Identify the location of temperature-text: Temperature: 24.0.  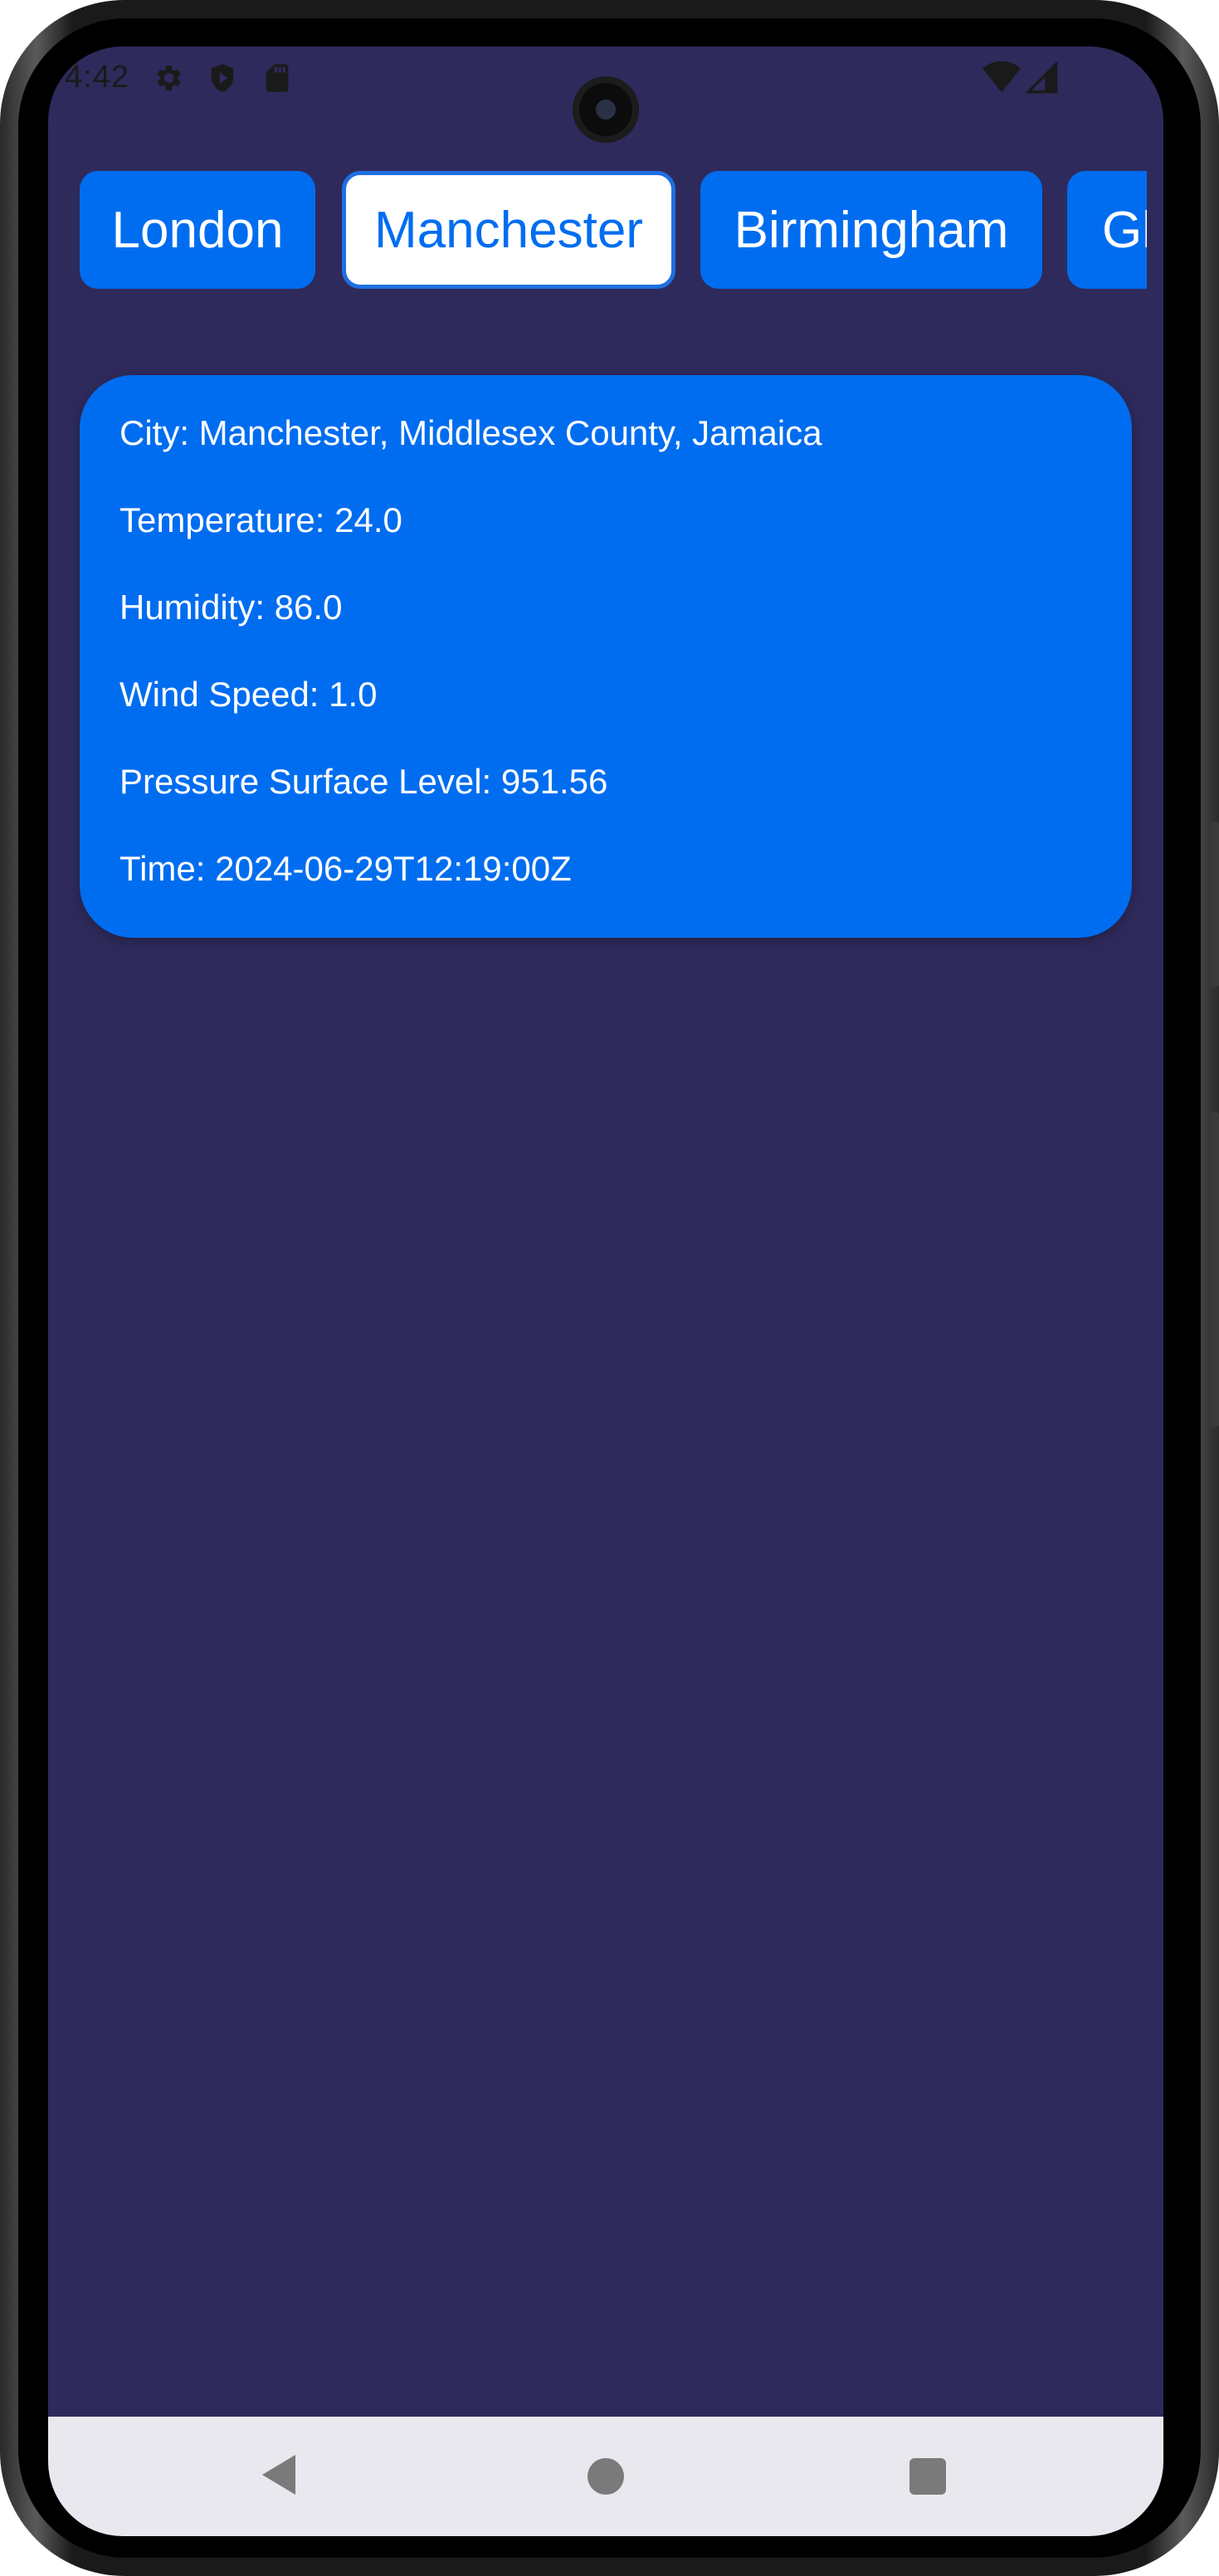
(260, 519).